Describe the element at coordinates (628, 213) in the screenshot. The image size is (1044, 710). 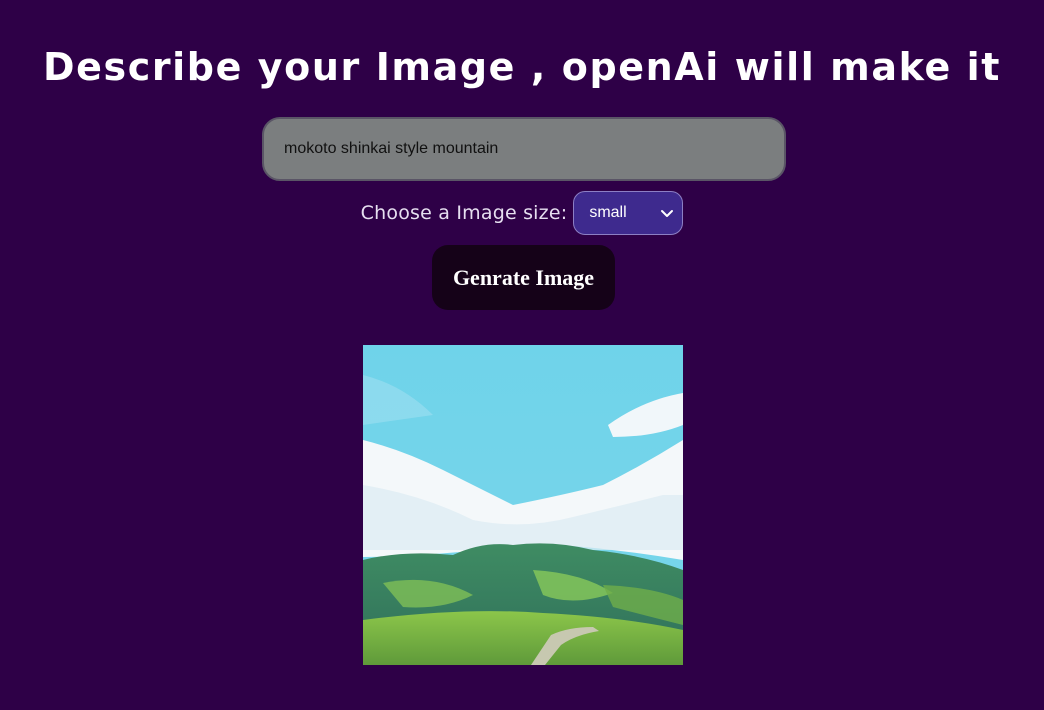
I see `size-select: small` at that location.